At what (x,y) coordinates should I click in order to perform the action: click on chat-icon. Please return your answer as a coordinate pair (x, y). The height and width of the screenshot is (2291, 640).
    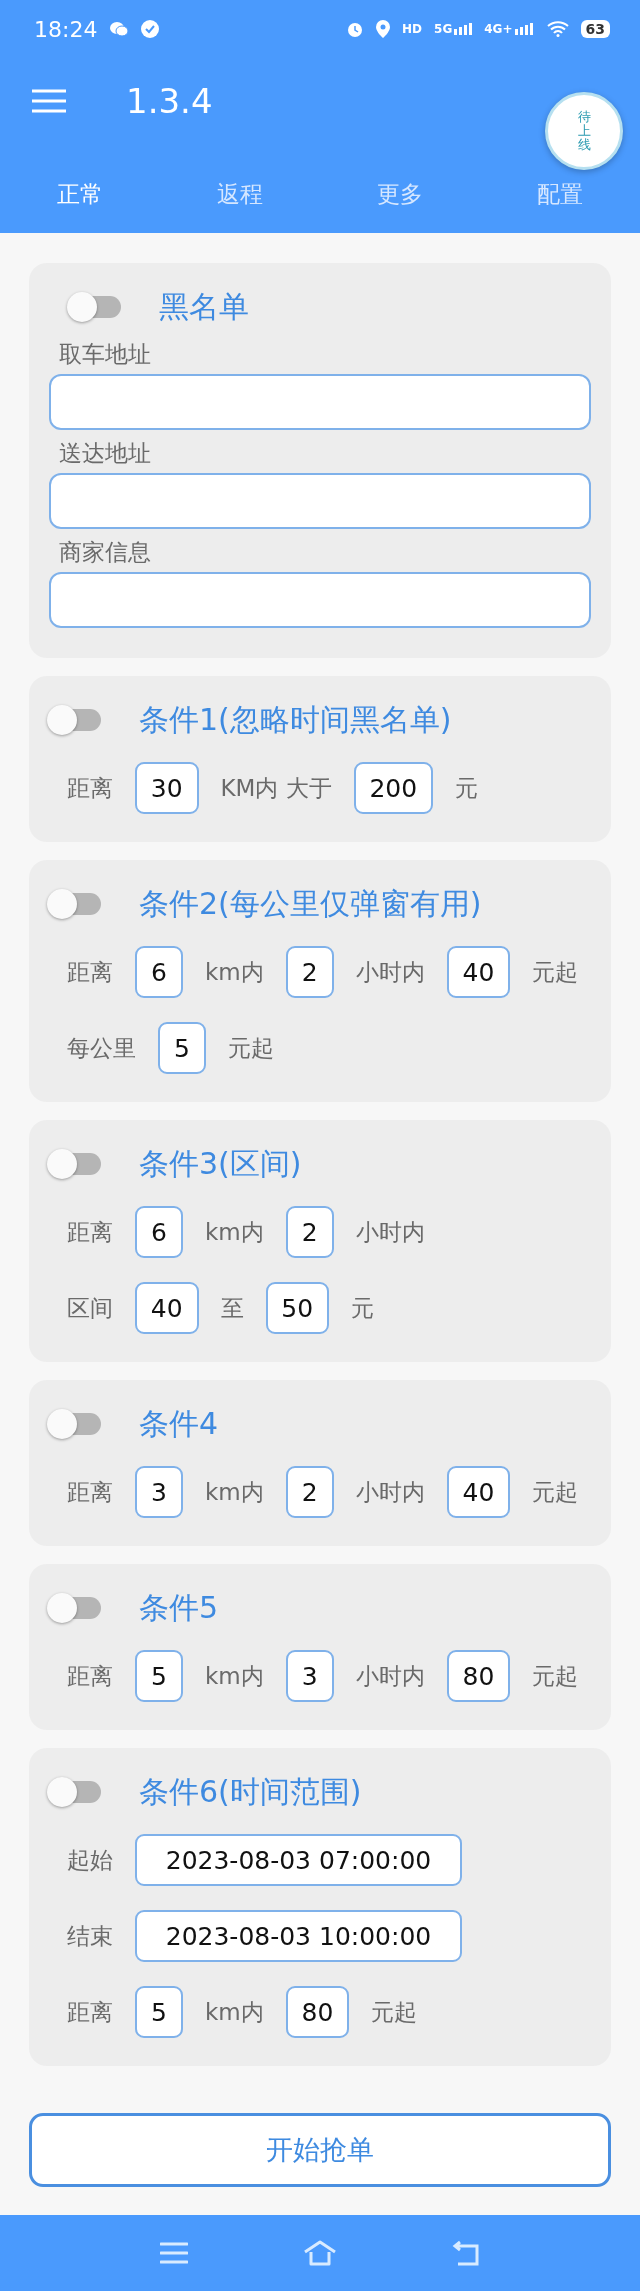
    Looking at the image, I should click on (119, 29).